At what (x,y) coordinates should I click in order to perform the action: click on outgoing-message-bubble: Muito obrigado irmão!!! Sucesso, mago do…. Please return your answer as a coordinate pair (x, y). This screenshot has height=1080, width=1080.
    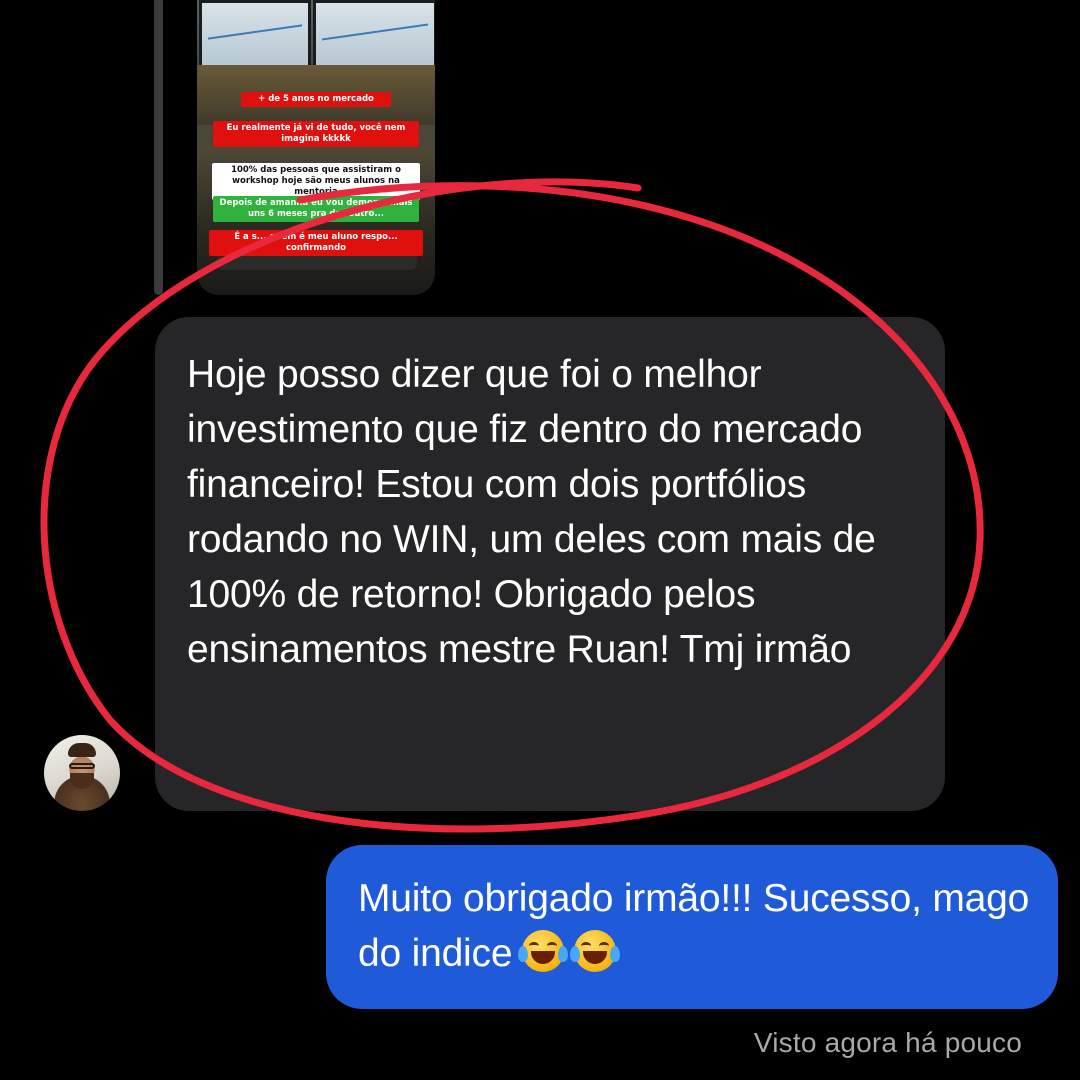
    Looking at the image, I should click on (692, 927).